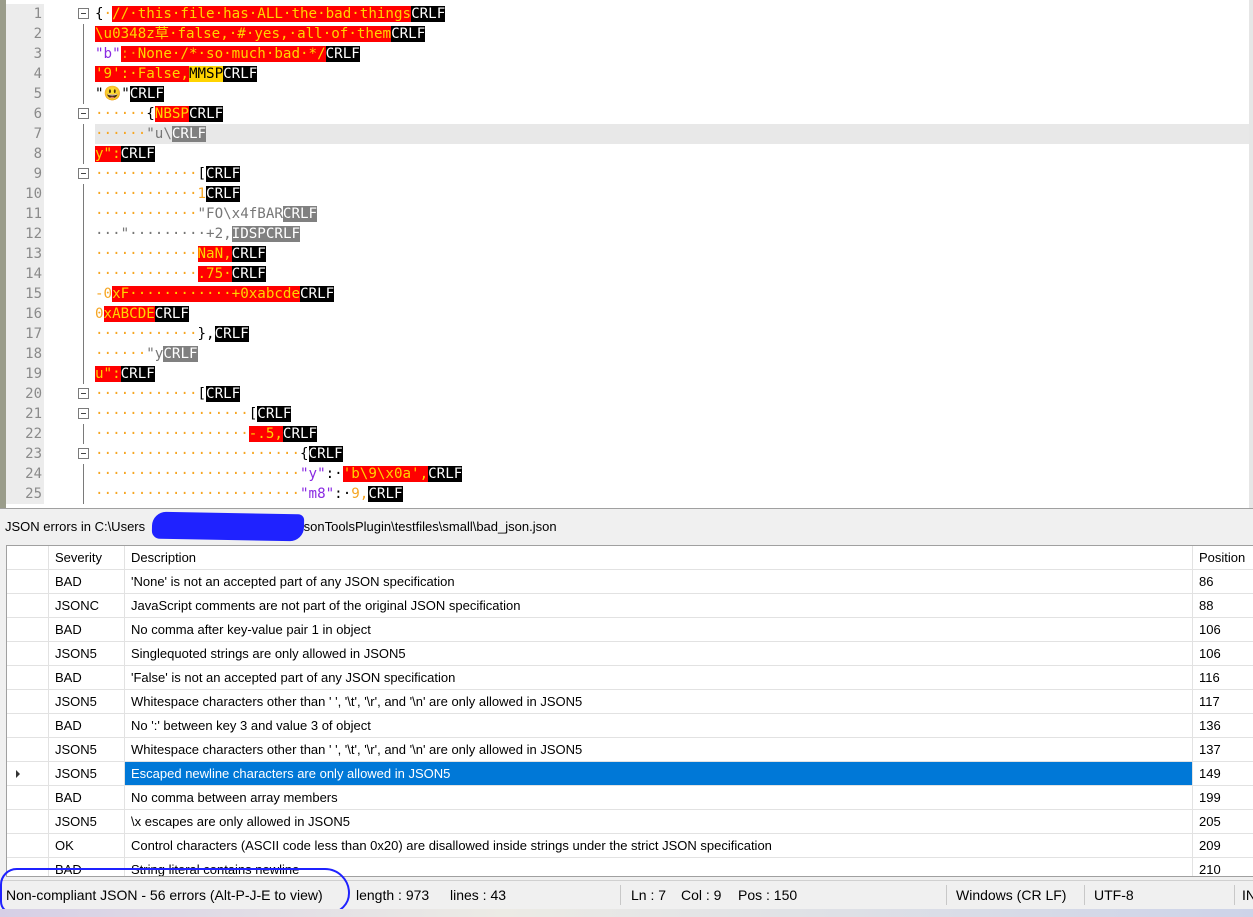  What do you see at coordinates (1223, 678) in the screenshot?
I see `position-cell: 116` at bounding box center [1223, 678].